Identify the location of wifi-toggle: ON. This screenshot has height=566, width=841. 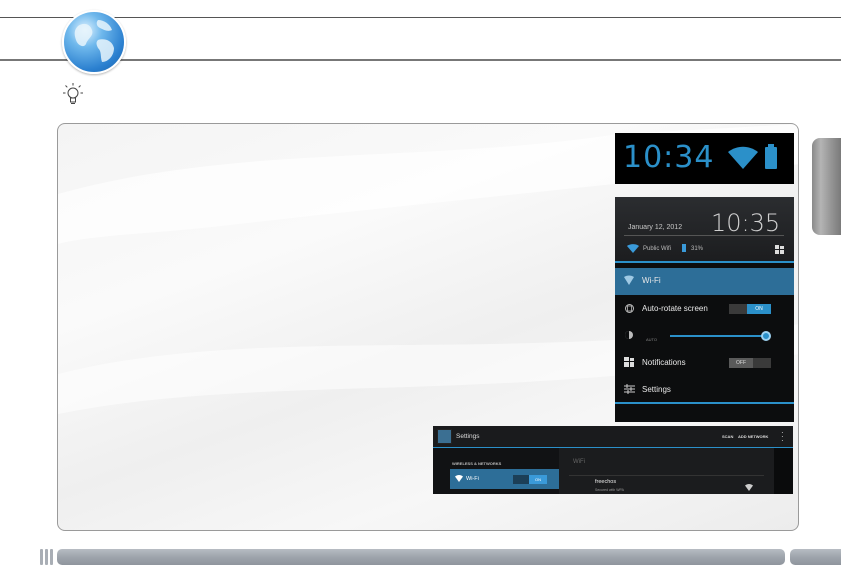
(530, 479).